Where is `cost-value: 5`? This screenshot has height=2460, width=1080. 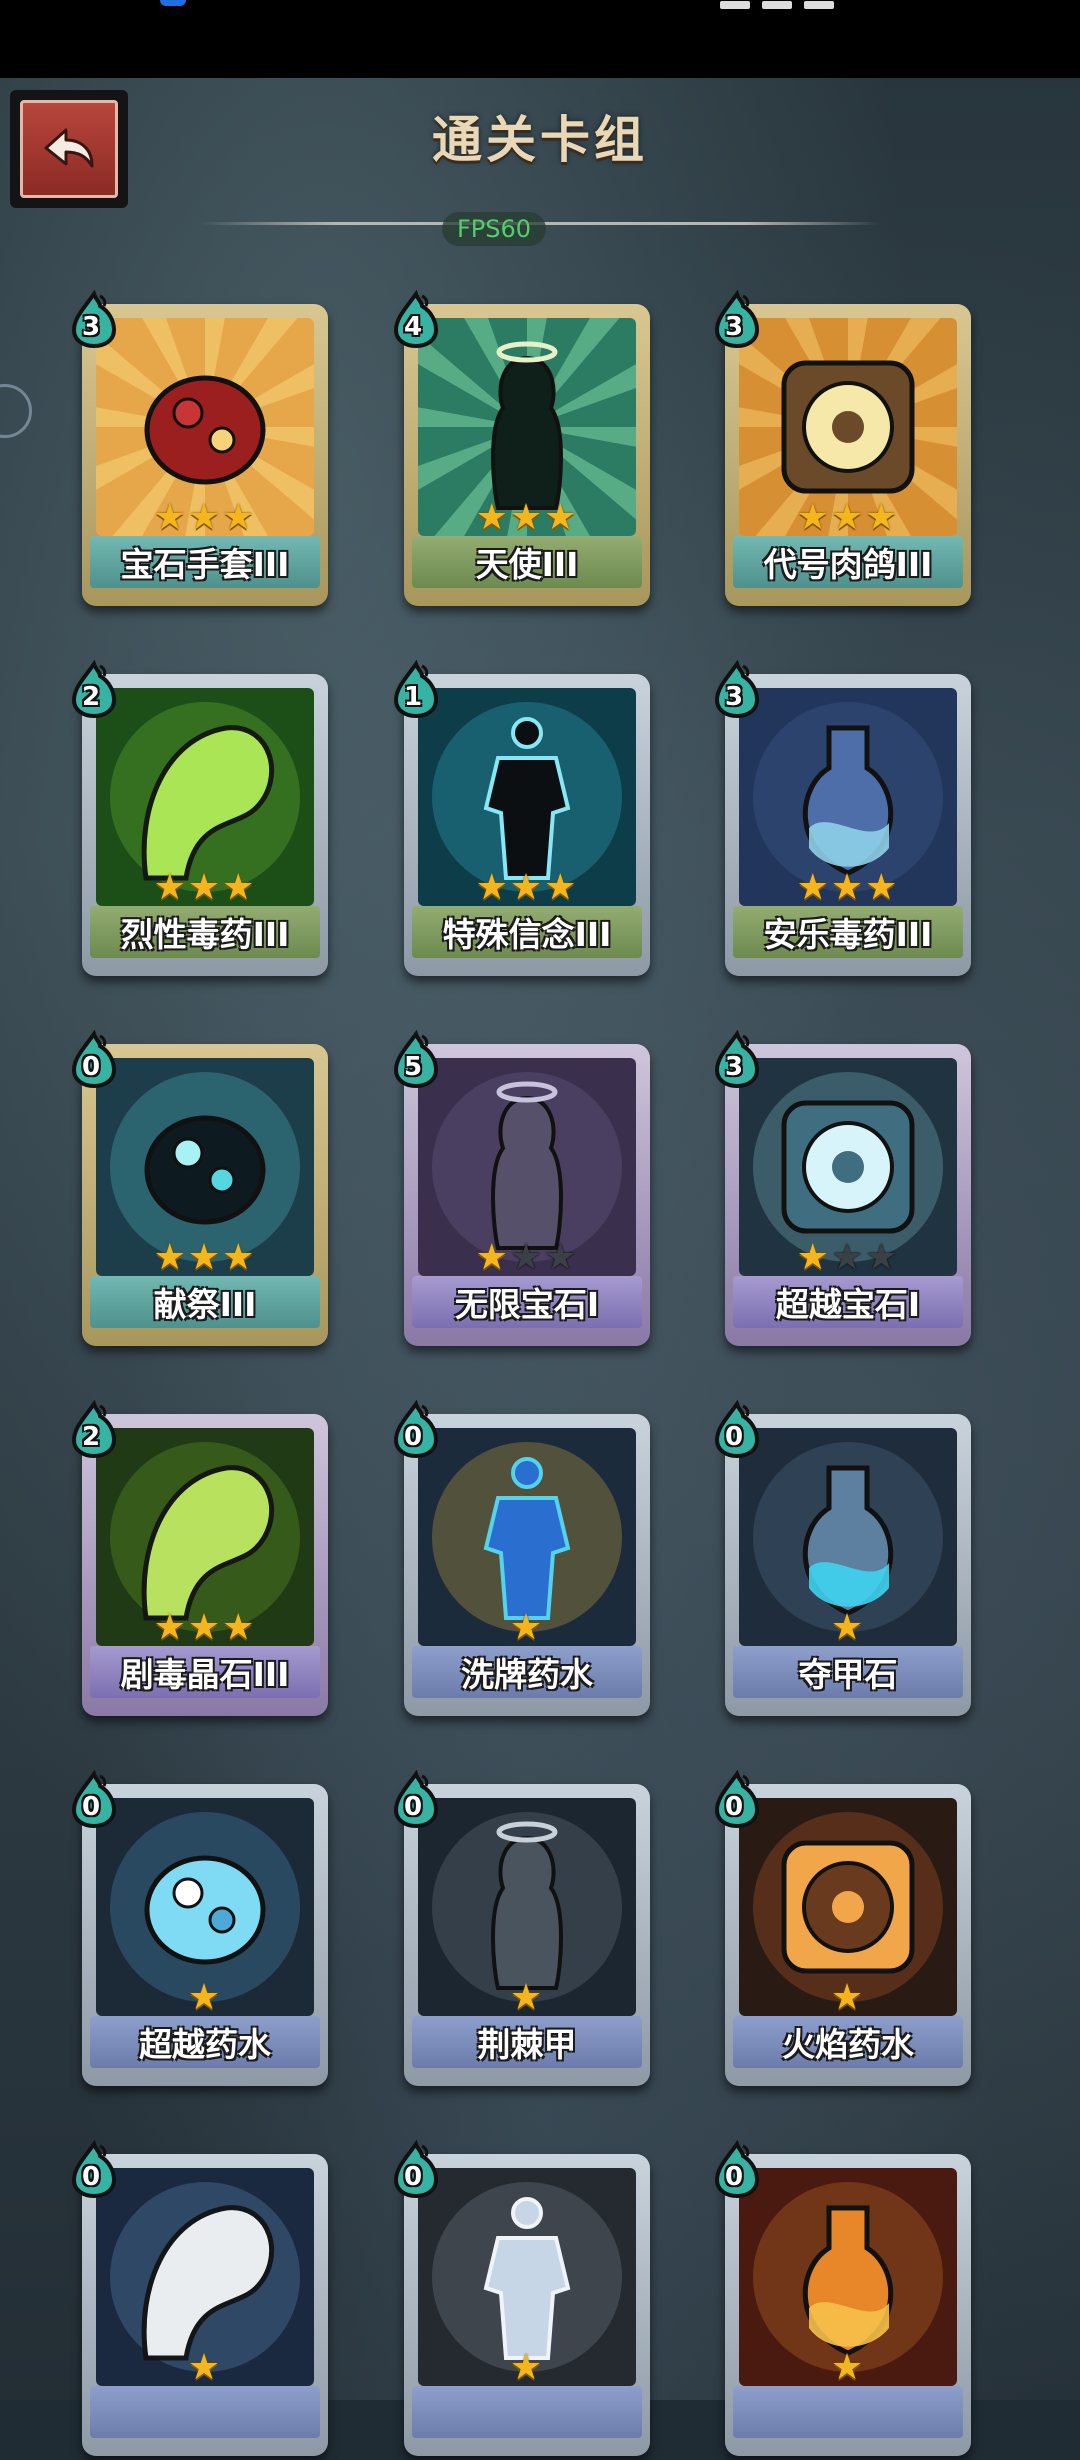
cost-value: 5 is located at coordinates (413, 1067).